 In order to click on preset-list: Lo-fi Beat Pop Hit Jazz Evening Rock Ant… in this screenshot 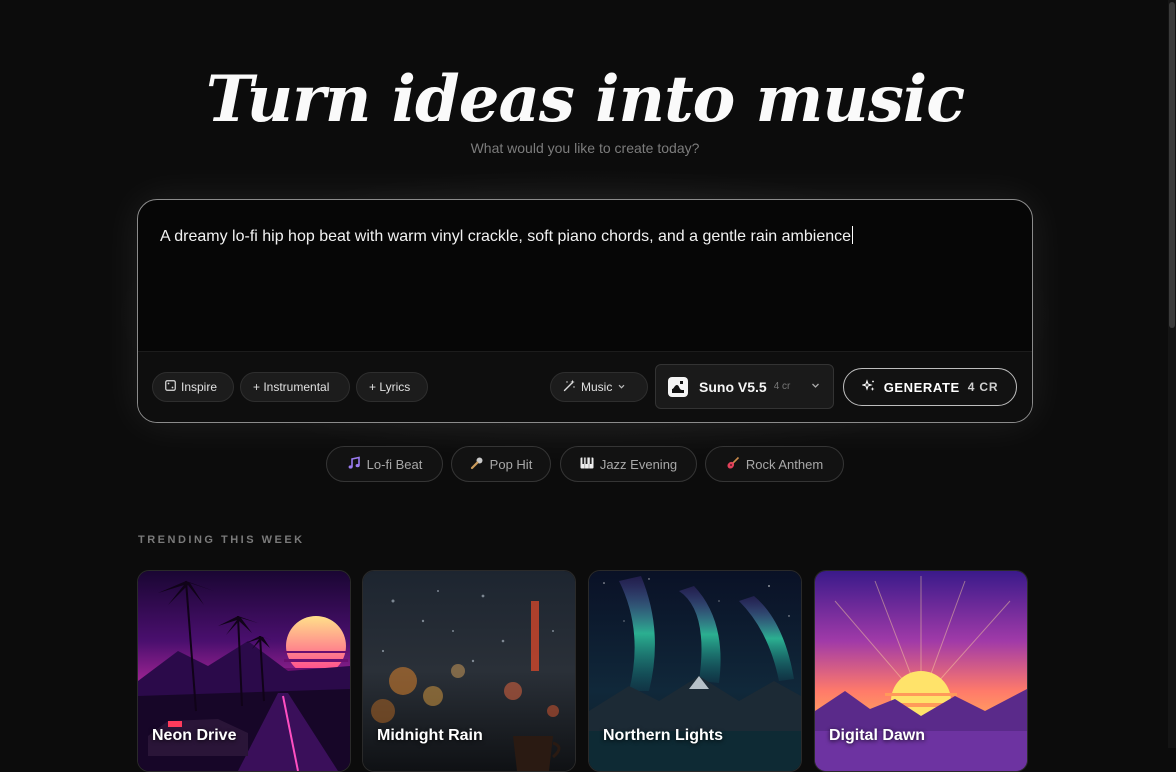, I will do `click(585, 465)`.